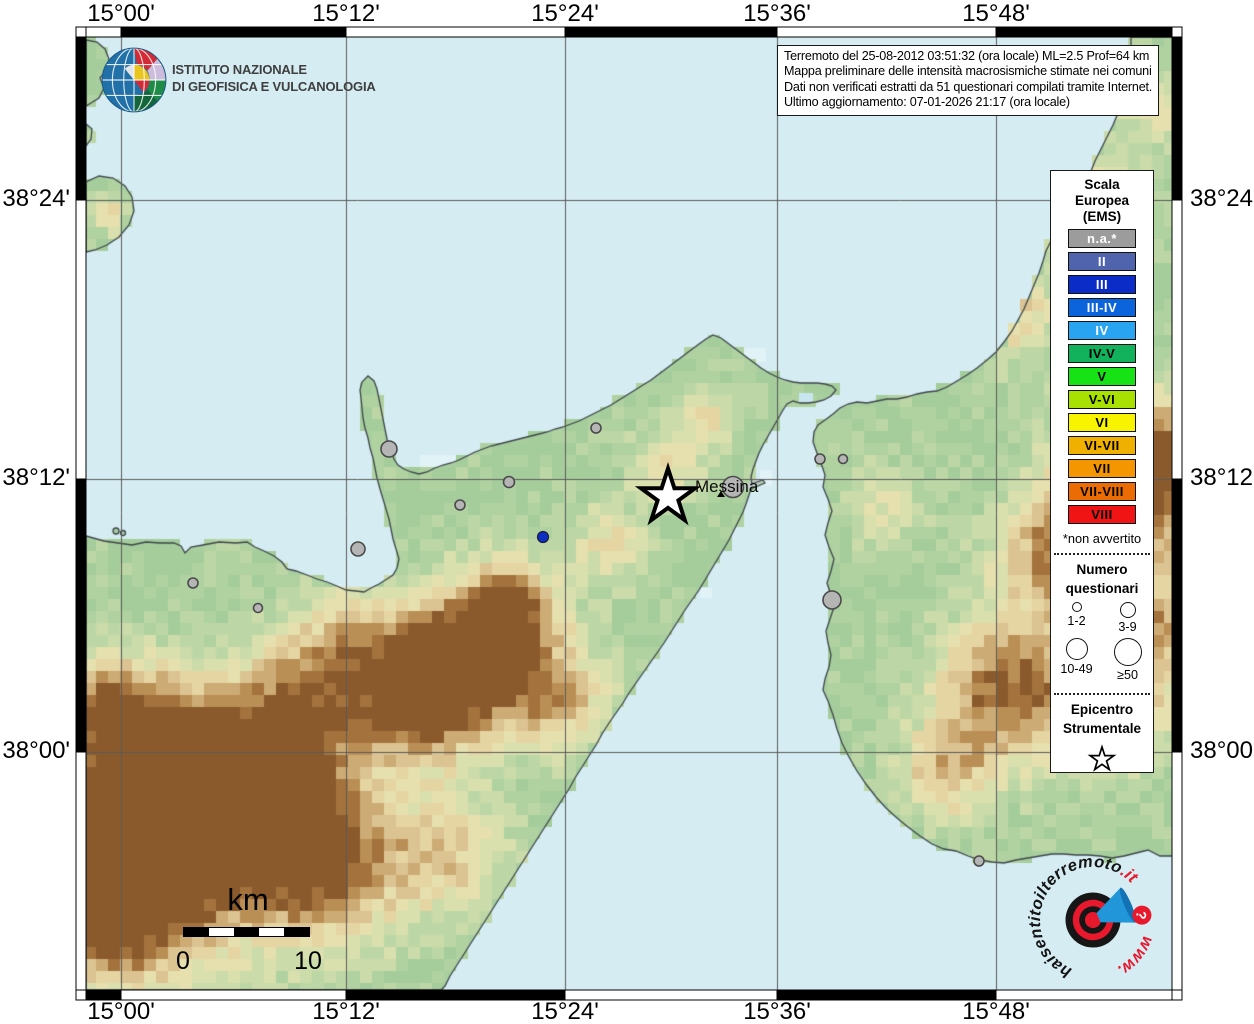 Image resolution: width=1254 pixels, height=1024 pixels. I want to click on epicenter-star-icon, so click(1102, 758).